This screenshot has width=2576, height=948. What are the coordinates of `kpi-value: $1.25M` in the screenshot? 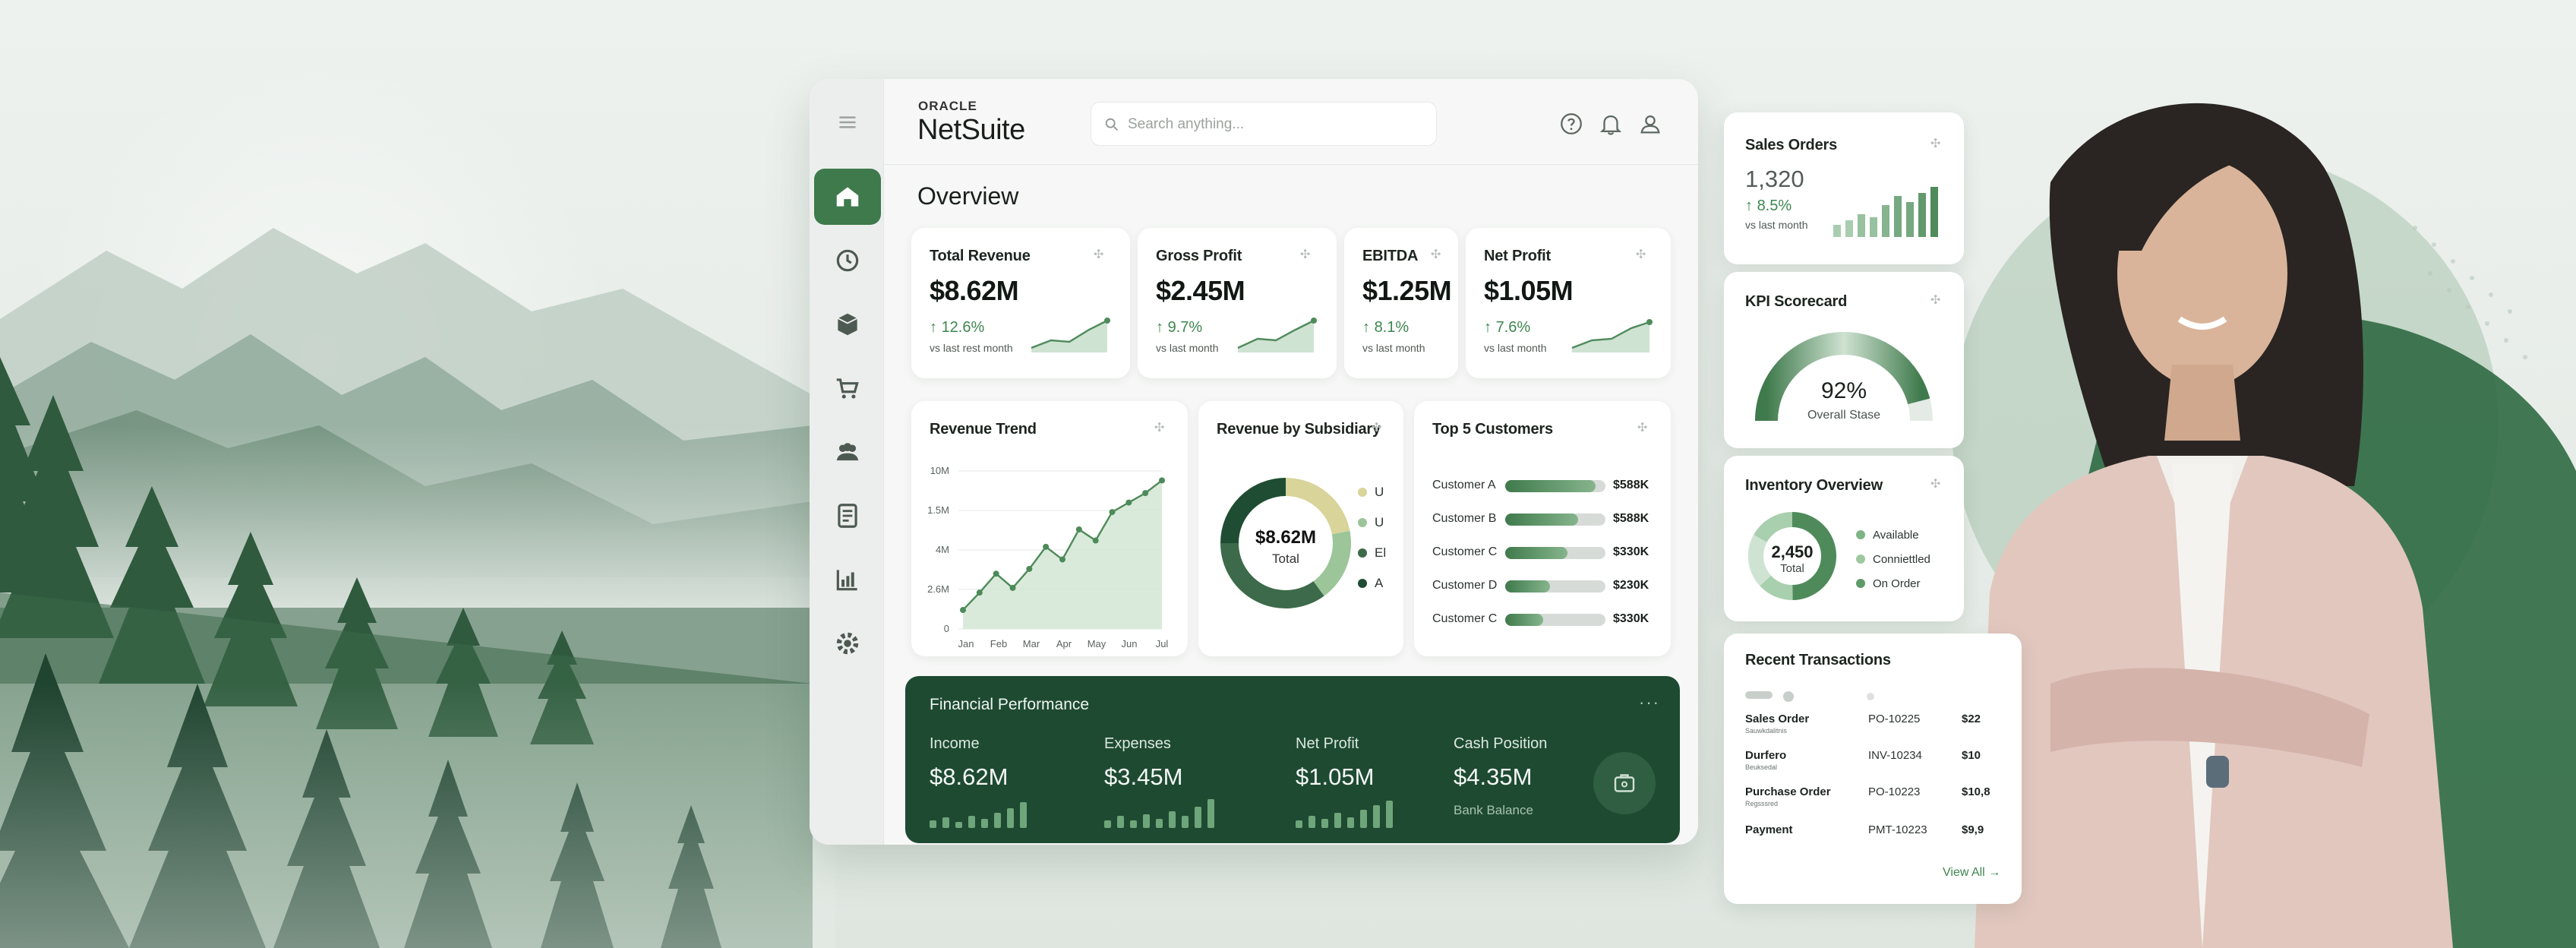 It's located at (1407, 290).